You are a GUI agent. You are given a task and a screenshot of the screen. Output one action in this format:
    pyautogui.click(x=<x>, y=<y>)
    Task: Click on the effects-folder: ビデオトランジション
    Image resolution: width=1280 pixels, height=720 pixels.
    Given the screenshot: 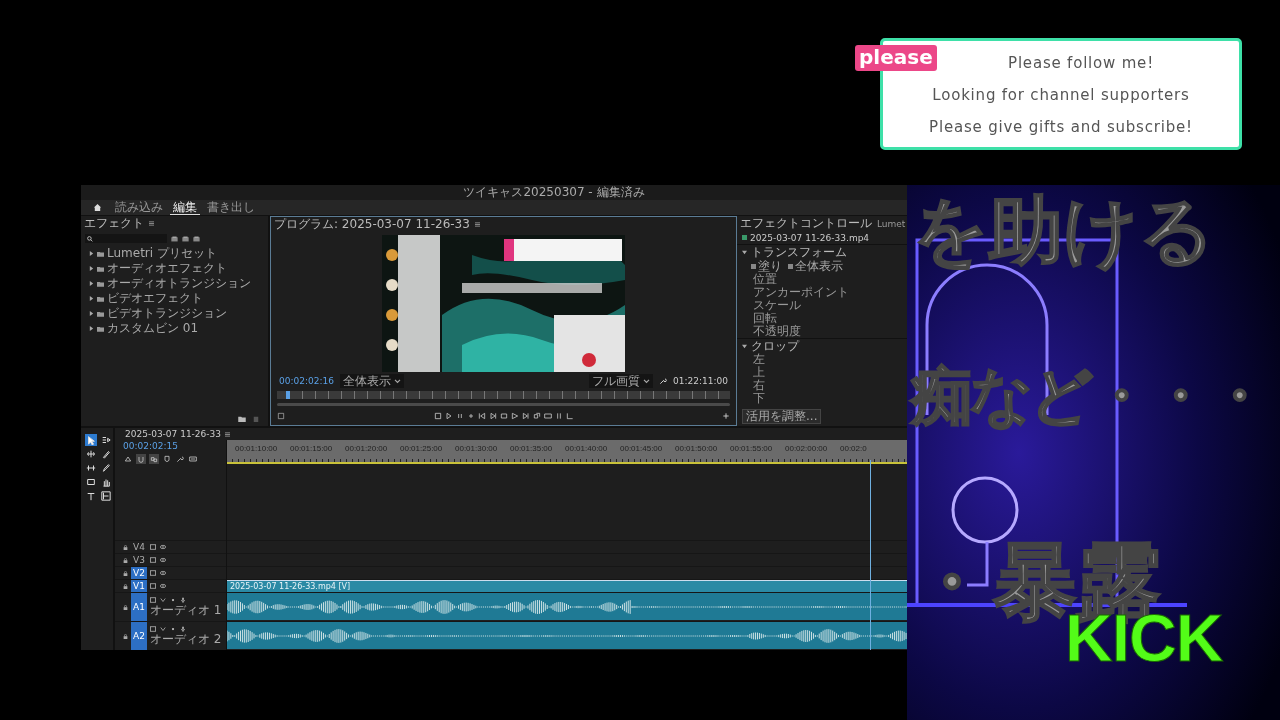 What is the action you would take?
    pyautogui.click(x=174, y=313)
    